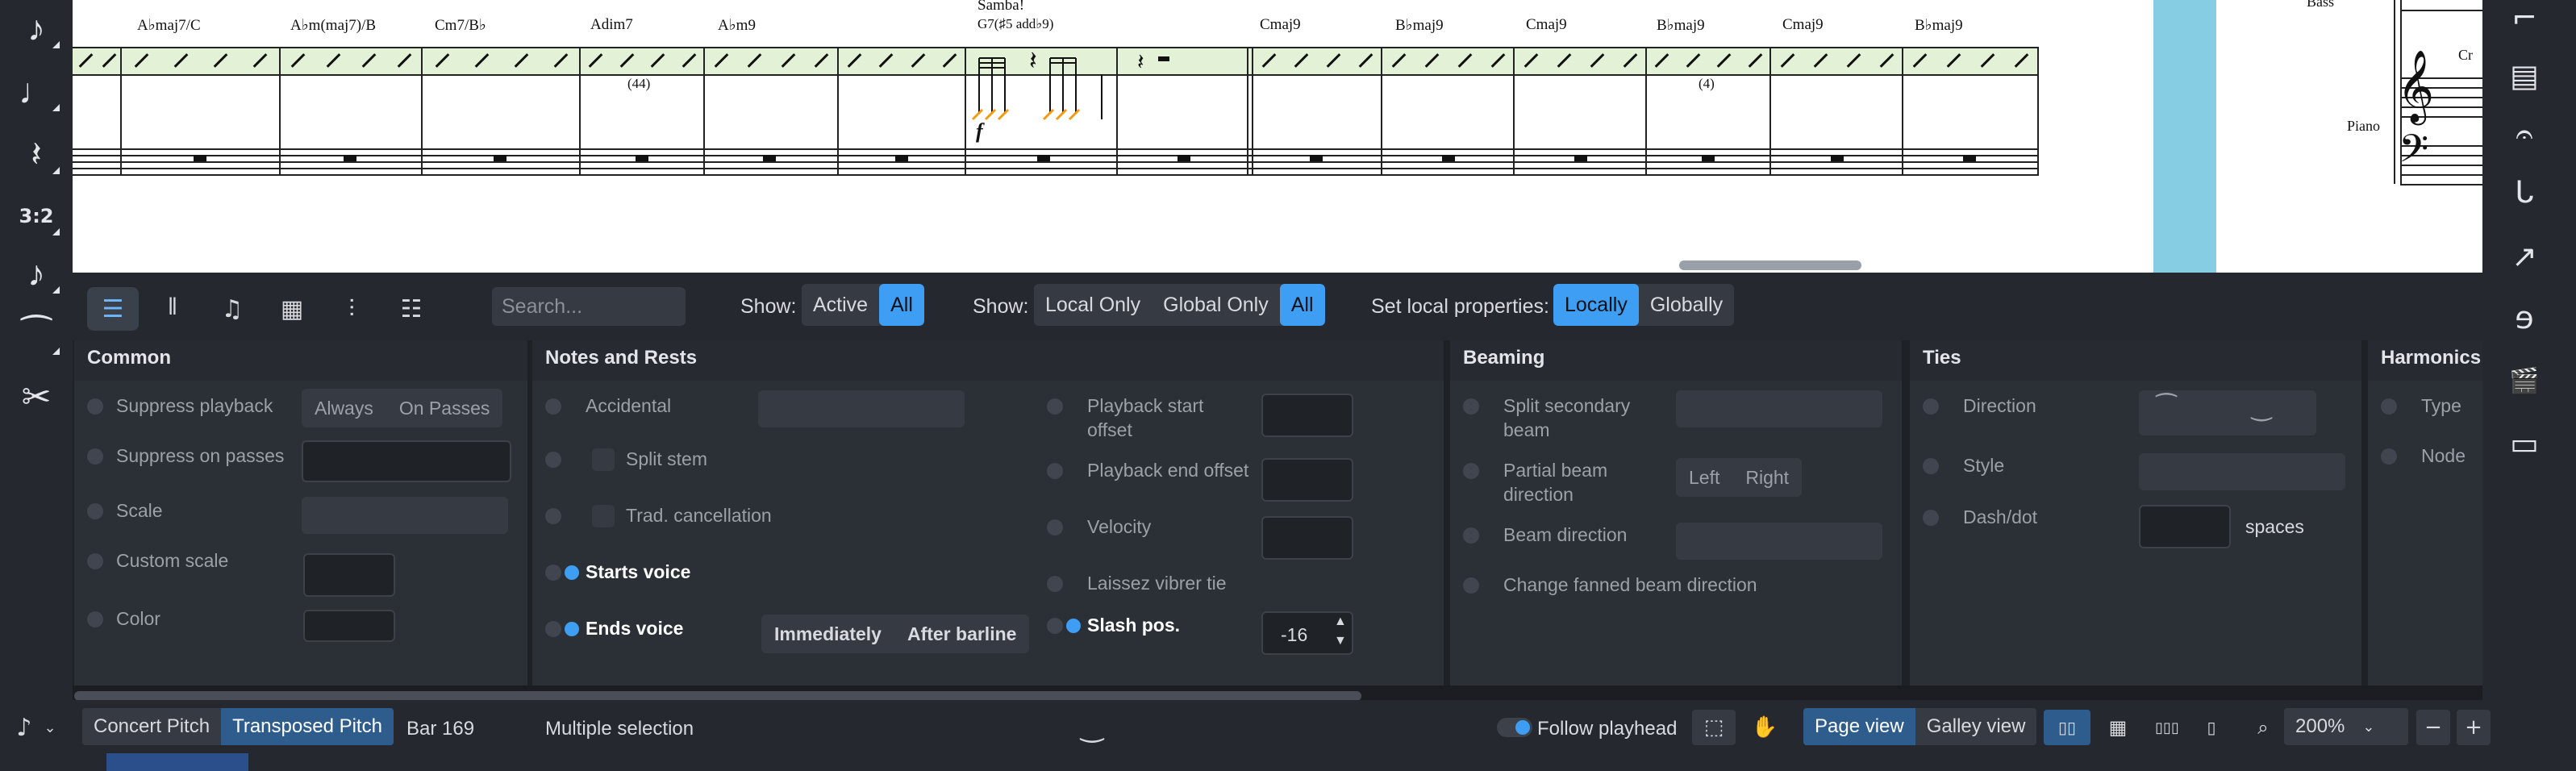  What do you see at coordinates (2524, 192) in the screenshot?
I see `breath-mark-icon: ᒐ` at bounding box center [2524, 192].